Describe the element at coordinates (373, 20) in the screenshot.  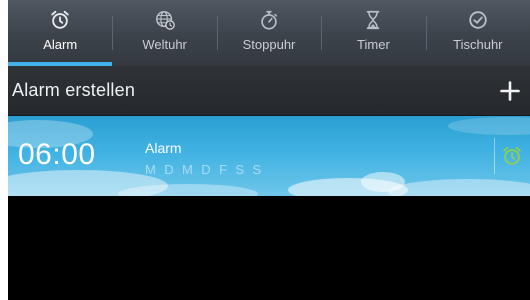
I see `hourglass-icon` at that location.